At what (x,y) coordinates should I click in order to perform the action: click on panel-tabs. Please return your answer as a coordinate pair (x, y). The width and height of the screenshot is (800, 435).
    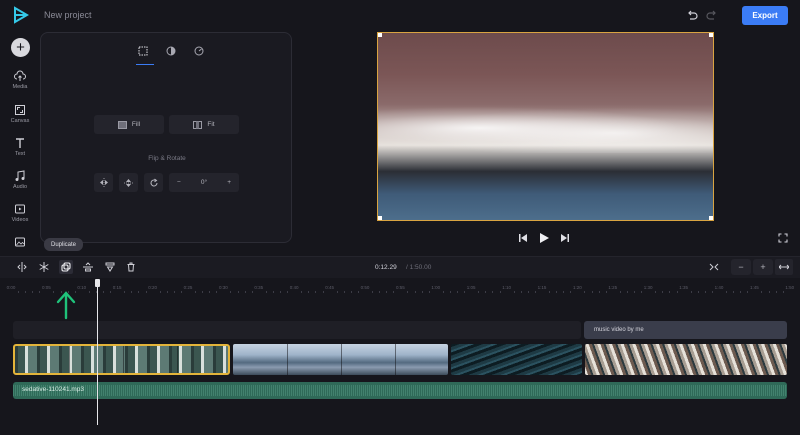
    Looking at the image, I should click on (171, 51).